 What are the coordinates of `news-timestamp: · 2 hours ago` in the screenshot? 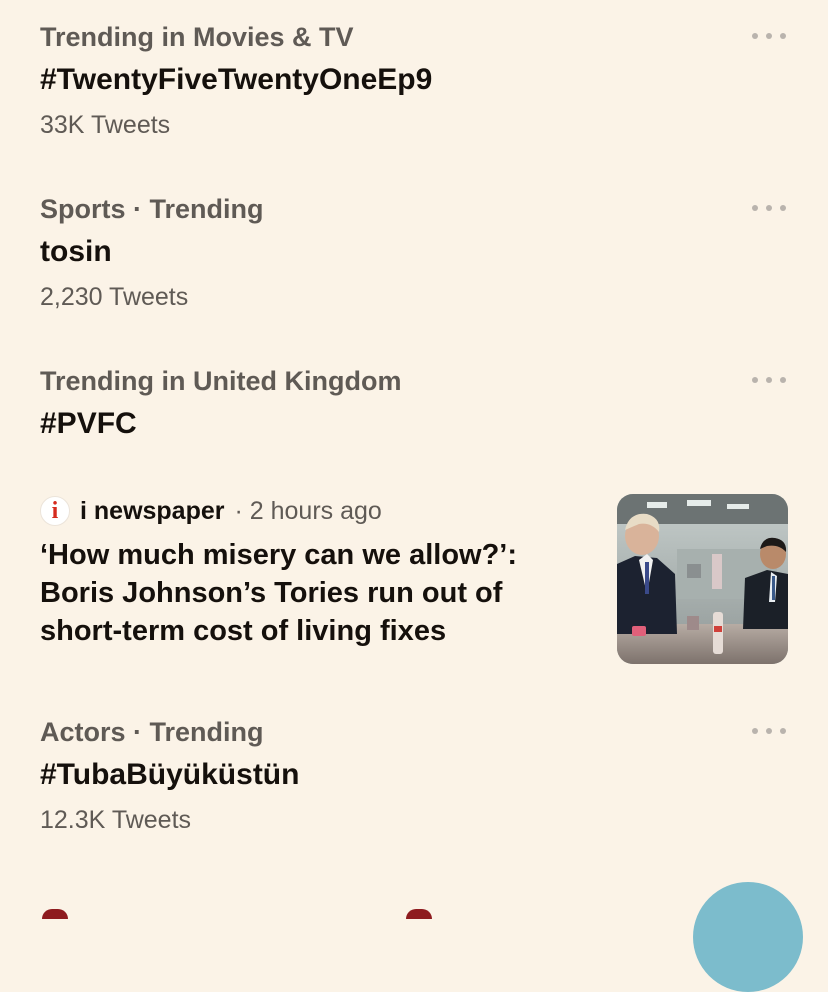 It's located at (308, 510).